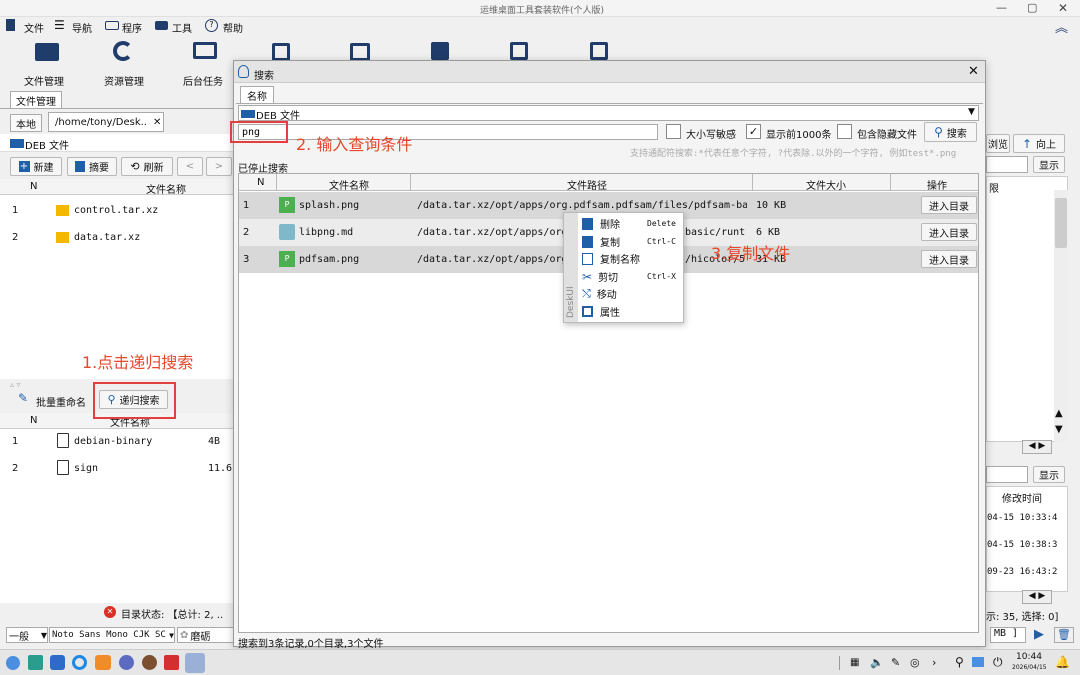 This screenshot has width=1080, height=675. I want to click on source-select: DEB 文件 ▼, so click(608, 113).